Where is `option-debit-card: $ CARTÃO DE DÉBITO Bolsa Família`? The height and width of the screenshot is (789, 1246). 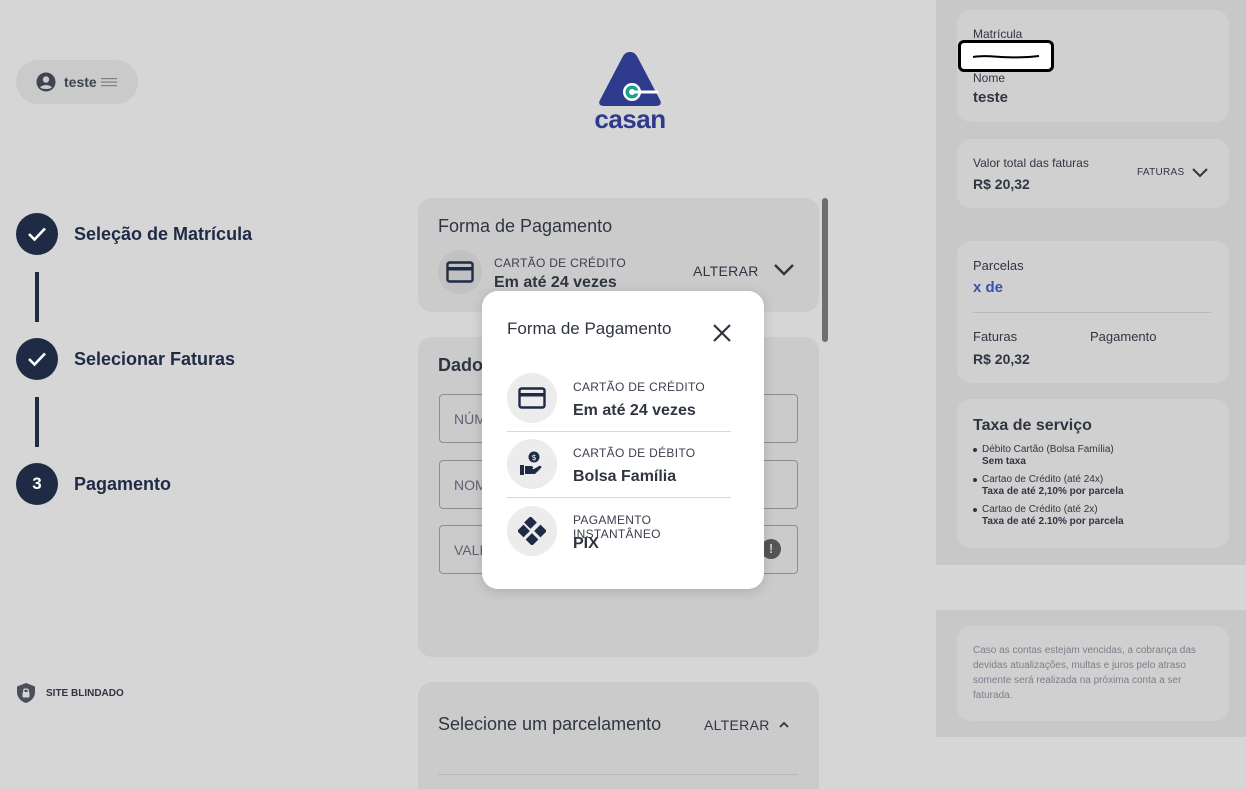
option-debit-card: $ CARTÃO DE DÉBITO Bolsa Família is located at coordinates (619, 472).